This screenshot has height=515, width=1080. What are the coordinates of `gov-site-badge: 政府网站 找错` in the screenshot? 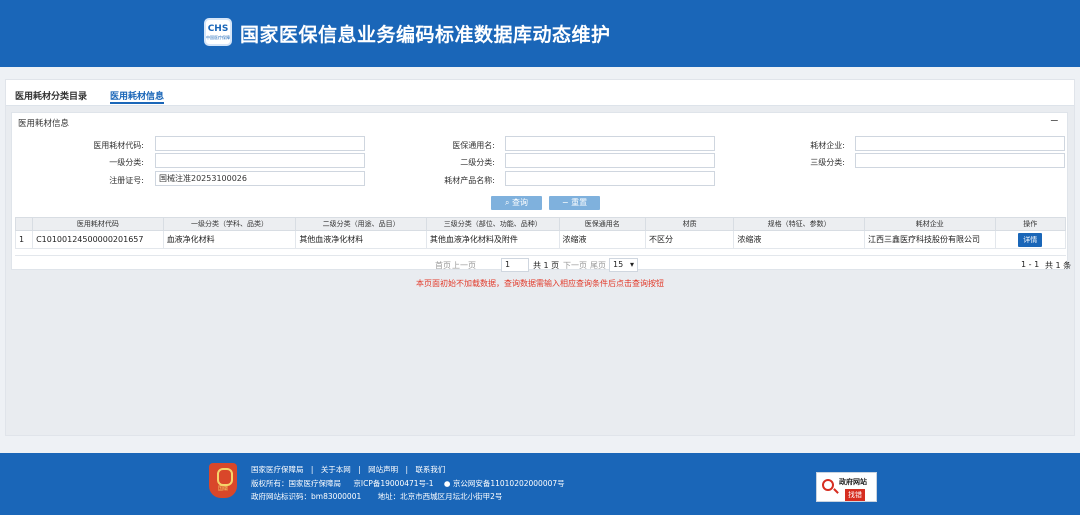 It's located at (846, 487).